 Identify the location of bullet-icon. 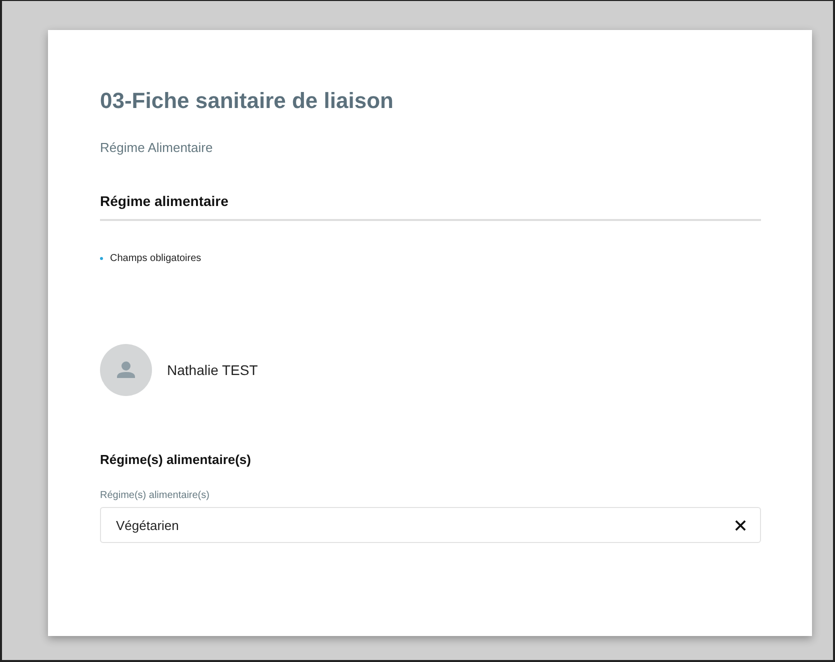
(101, 258).